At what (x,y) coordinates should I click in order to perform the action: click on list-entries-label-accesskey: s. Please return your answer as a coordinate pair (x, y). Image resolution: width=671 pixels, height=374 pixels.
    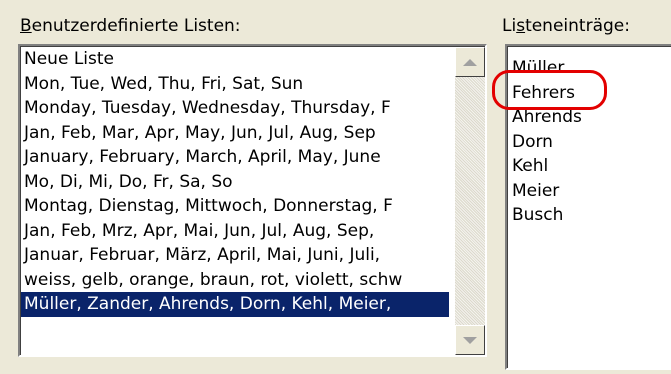
    Looking at the image, I should click on (521, 26).